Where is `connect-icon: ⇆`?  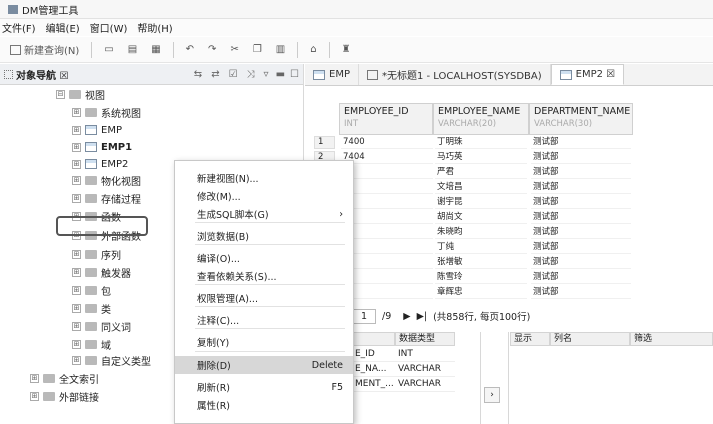
connect-icon: ⇆ is located at coordinates (198, 74).